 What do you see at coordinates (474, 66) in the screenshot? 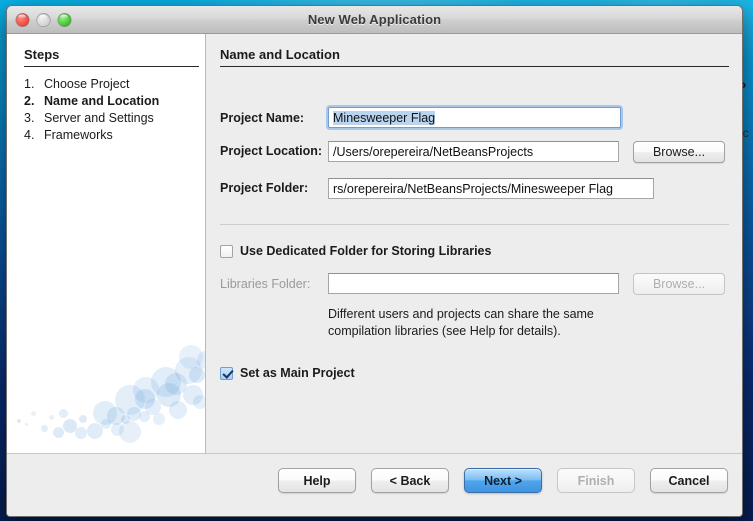
I see `panel-divider` at bounding box center [474, 66].